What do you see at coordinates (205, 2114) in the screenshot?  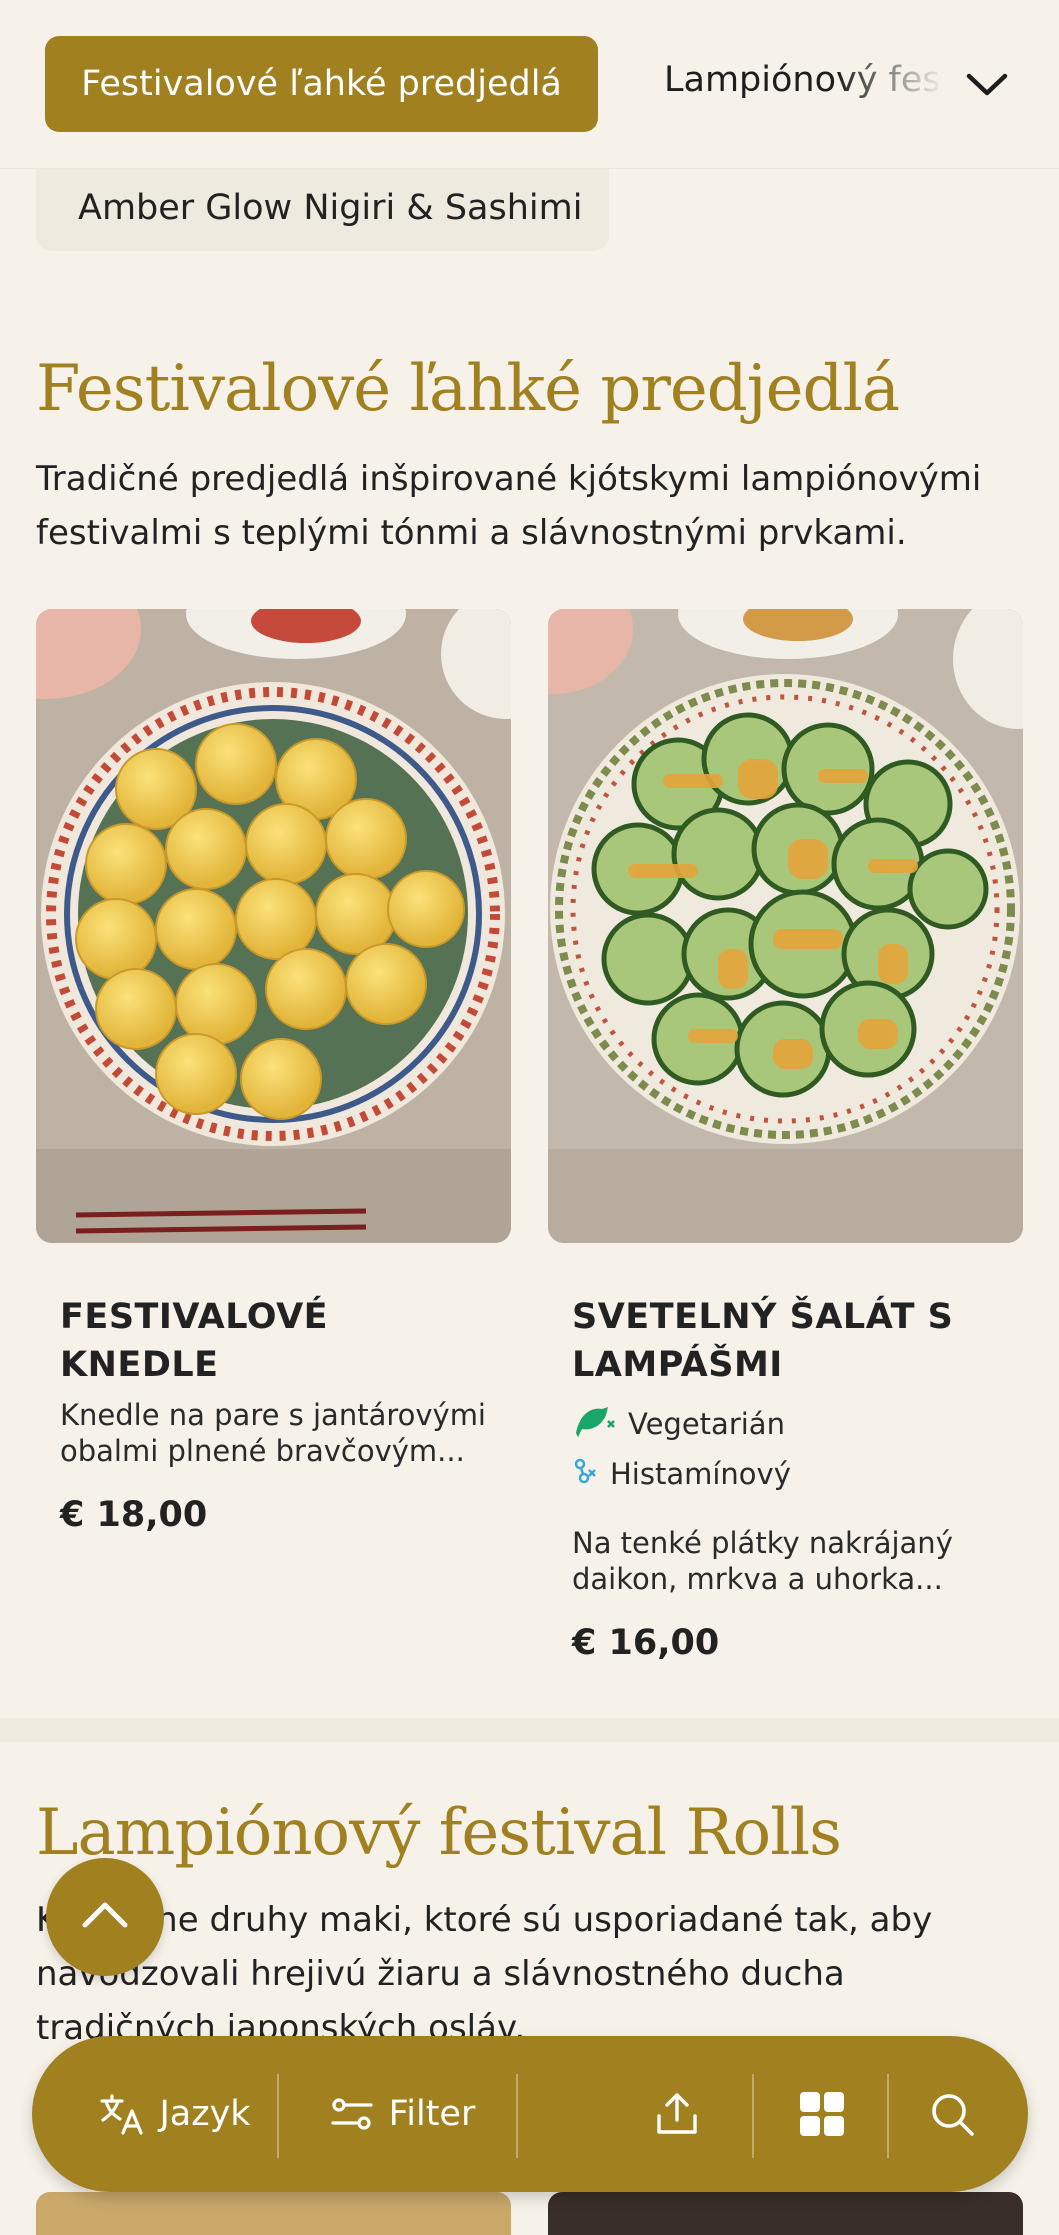 I see `language-label: Jazyk` at bounding box center [205, 2114].